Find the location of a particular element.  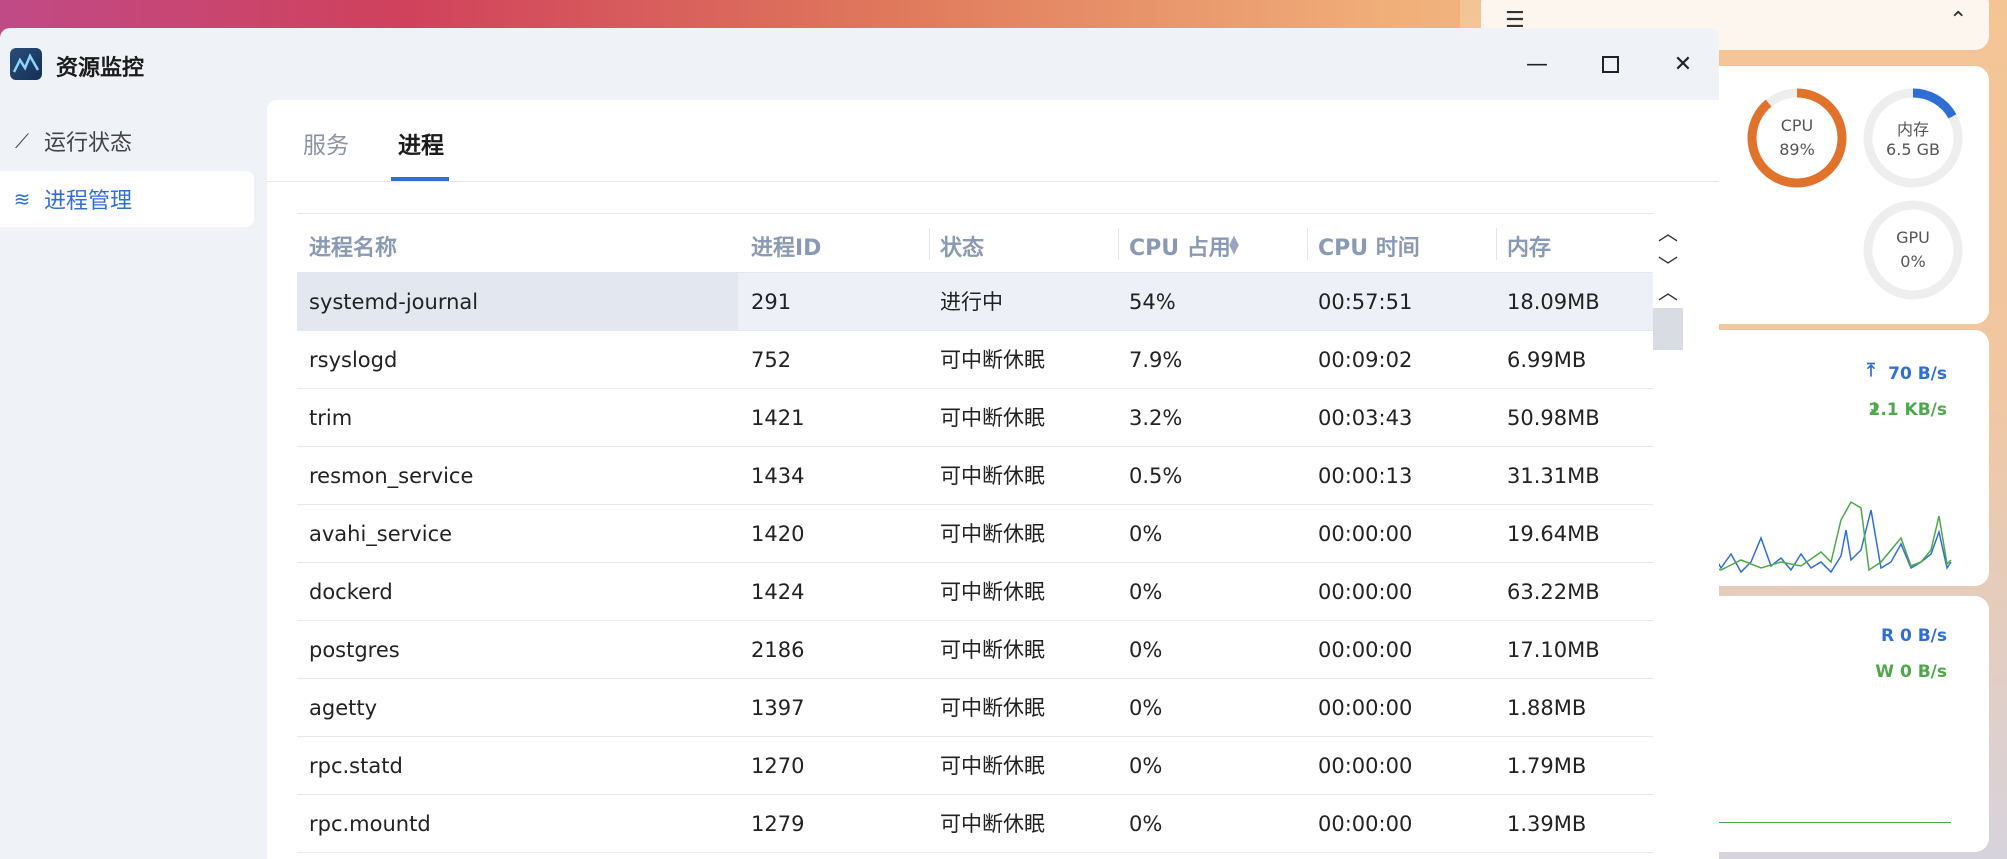

cpu-gauge-arc is located at coordinates (1797, 138).